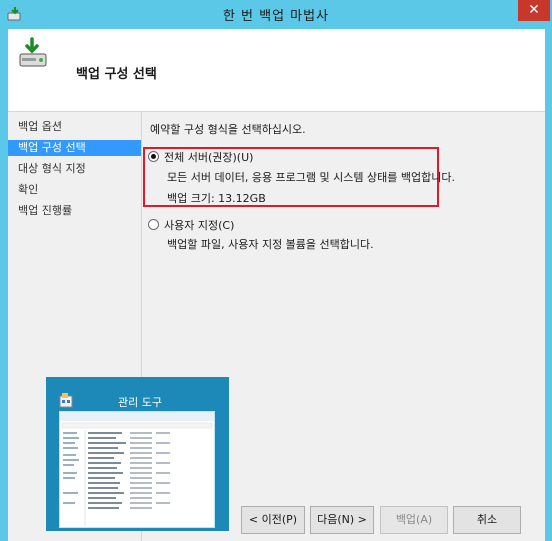 Image resolution: width=552 pixels, height=541 pixels. What do you see at coordinates (4, 285) in the screenshot?
I see `window-frame-left` at bounding box center [4, 285].